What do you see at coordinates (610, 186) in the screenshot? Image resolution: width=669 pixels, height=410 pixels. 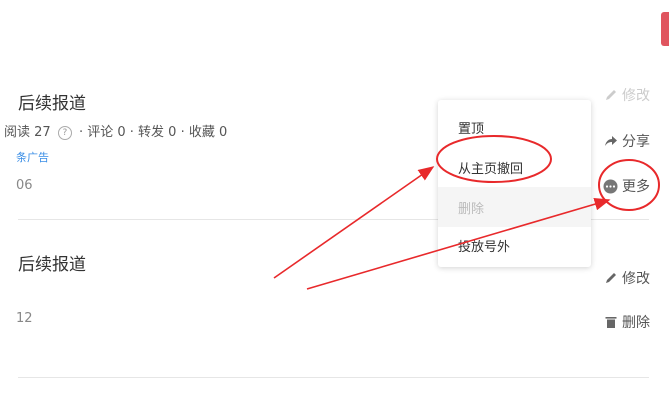 I see `more-dots-icon` at bounding box center [610, 186].